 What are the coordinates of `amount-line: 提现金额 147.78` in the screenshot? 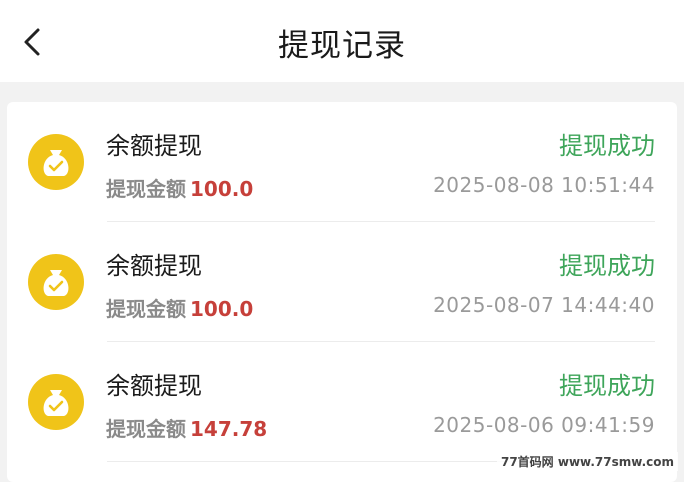 It's located at (186, 427).